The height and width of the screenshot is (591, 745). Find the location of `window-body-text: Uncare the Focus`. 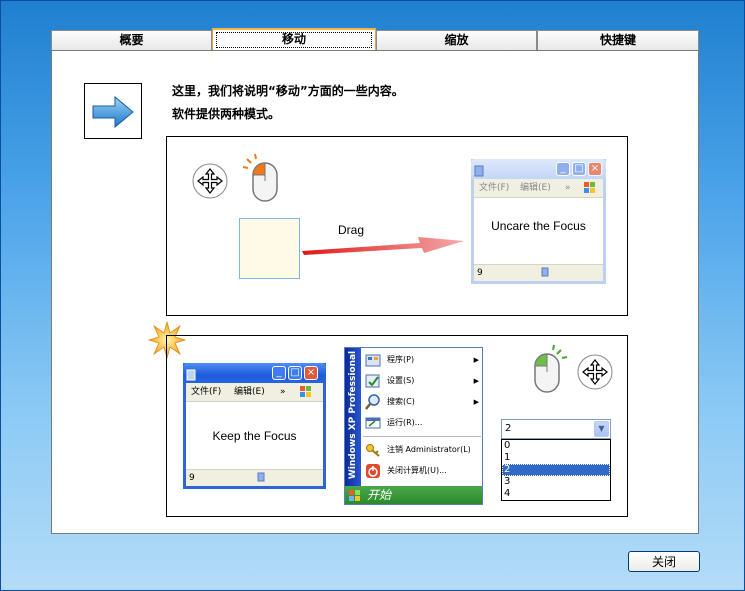

window-body-text: Uncare the Focus is located at coordinates (538, 226).